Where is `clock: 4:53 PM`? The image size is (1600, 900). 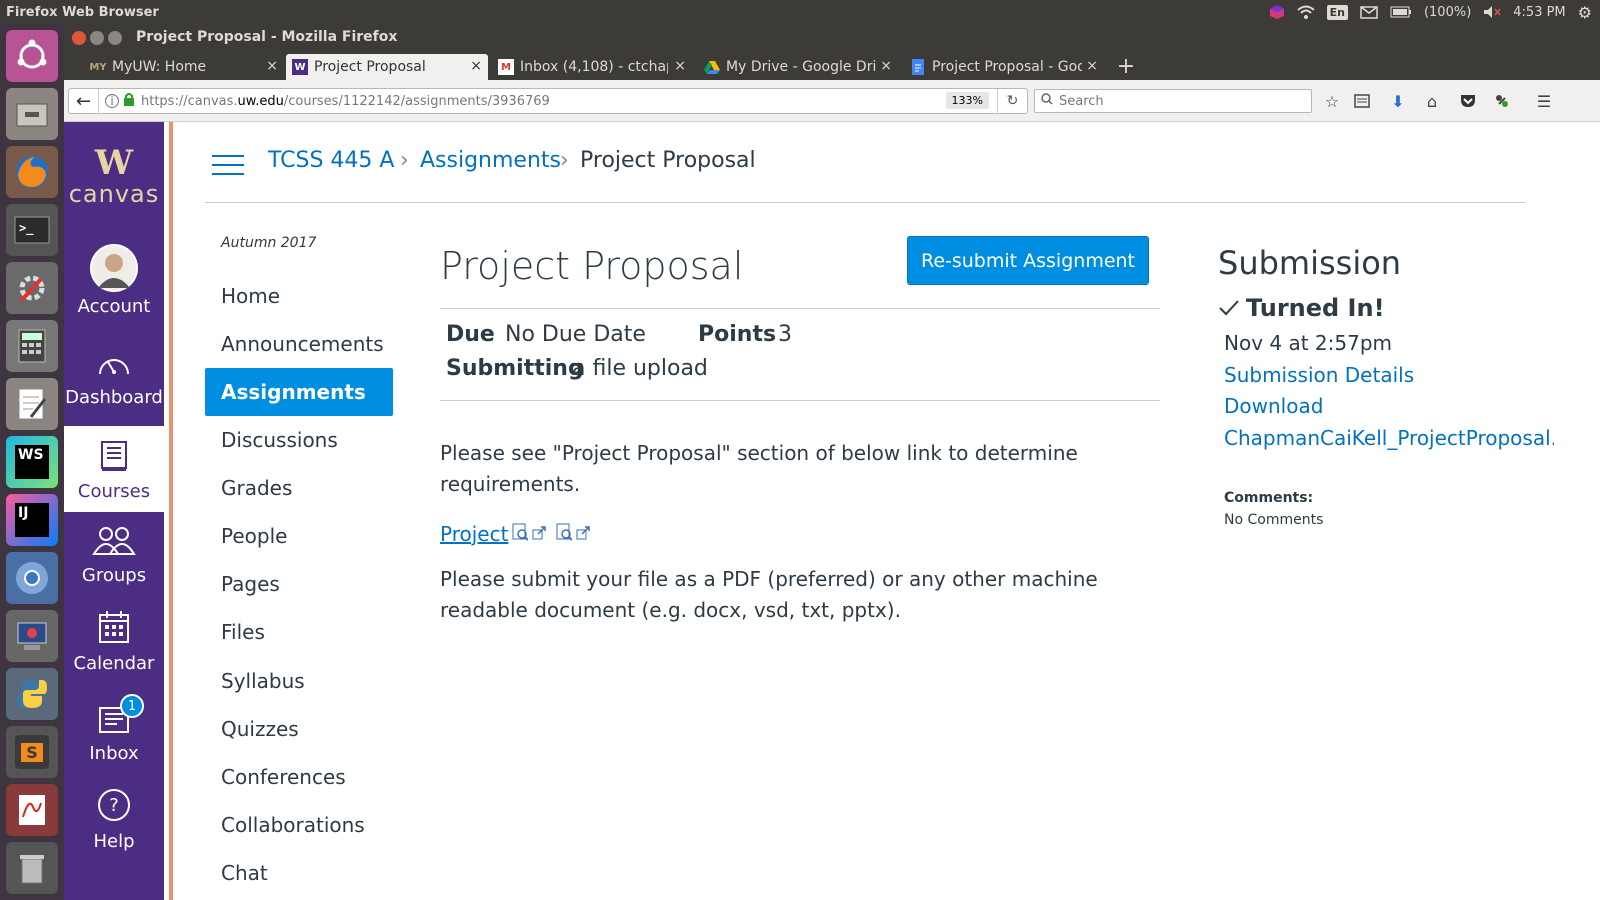 clock: 4:53 PM is located at coordinates (1539, 12).